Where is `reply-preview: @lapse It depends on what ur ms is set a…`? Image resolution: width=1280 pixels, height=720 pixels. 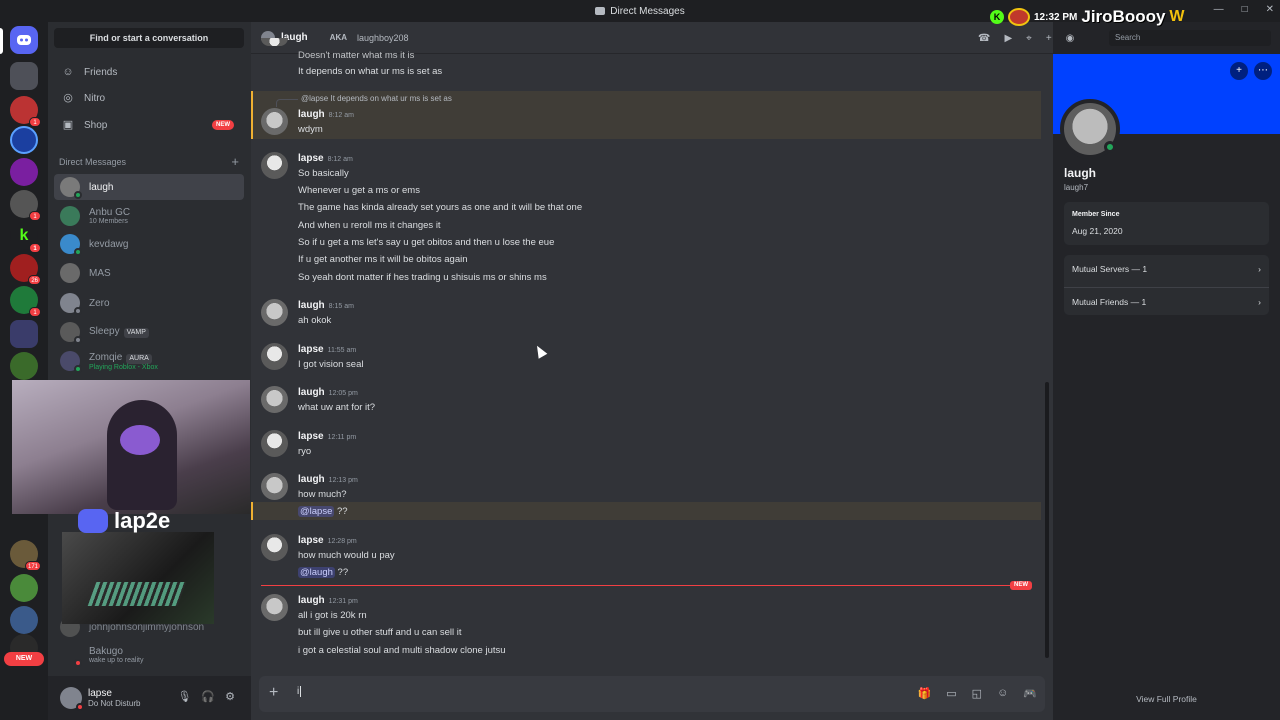
reply-preview: @lapse It depends on what ur ms is set a… is located at coordinates (376, 98).